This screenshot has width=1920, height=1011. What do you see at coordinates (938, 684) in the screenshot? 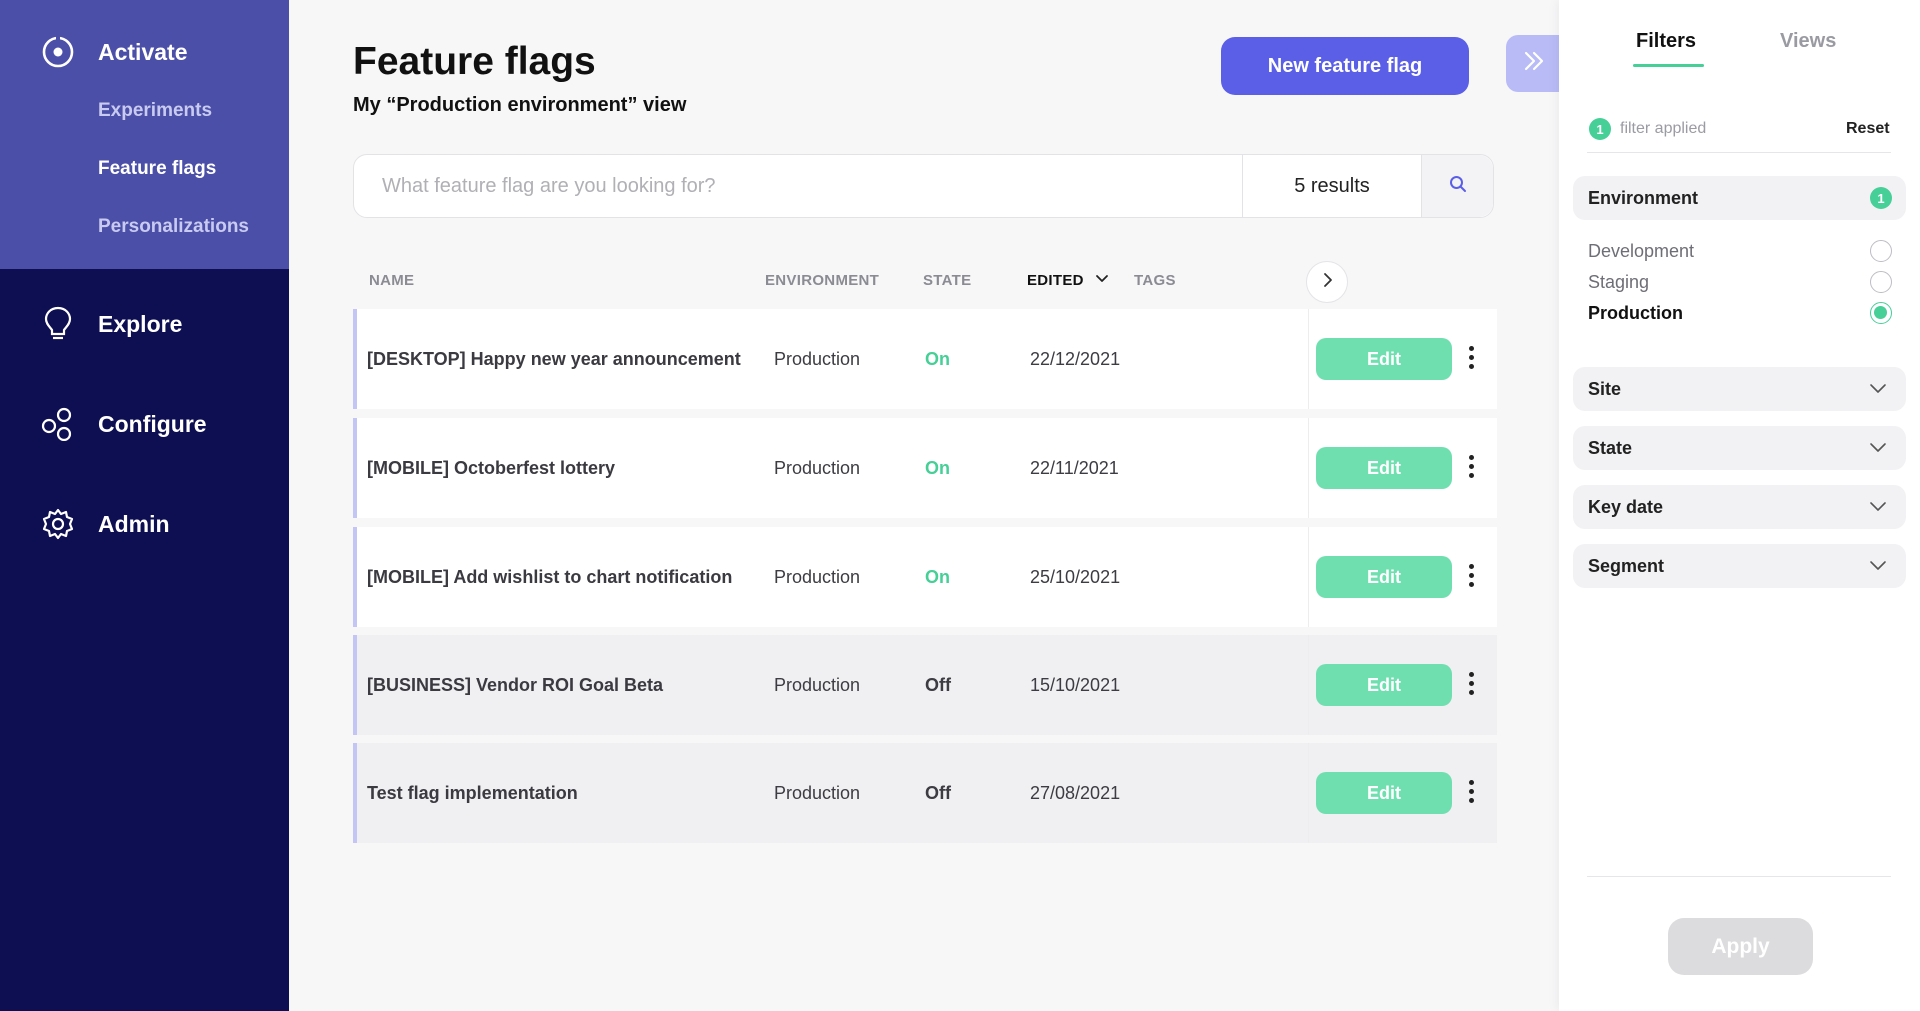
I see `flag-state: Off` at bounding box center [938, 684].